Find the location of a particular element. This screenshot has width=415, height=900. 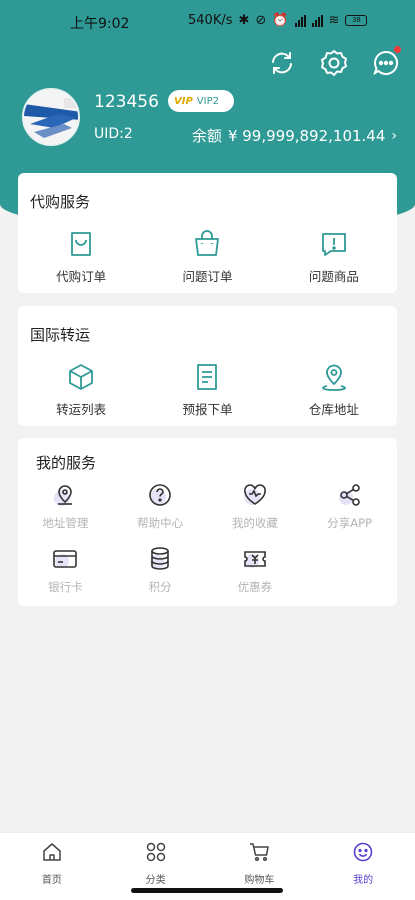

vip-badge: VIP VIP2 is located at coordinates (201, 101).